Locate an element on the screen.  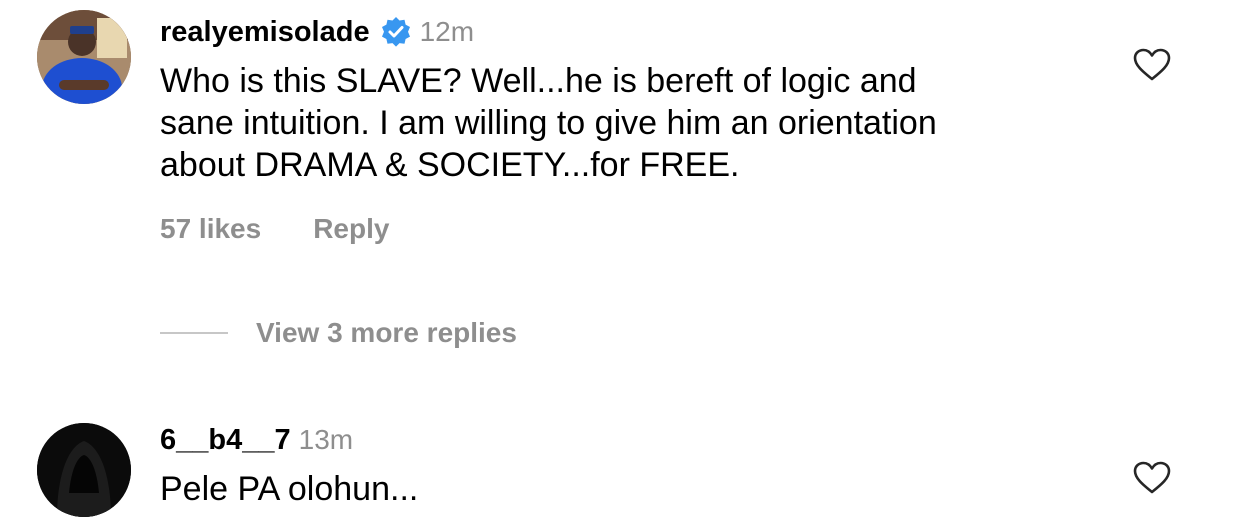
username: 6__b4__7 is located at coordinates (225, 440).